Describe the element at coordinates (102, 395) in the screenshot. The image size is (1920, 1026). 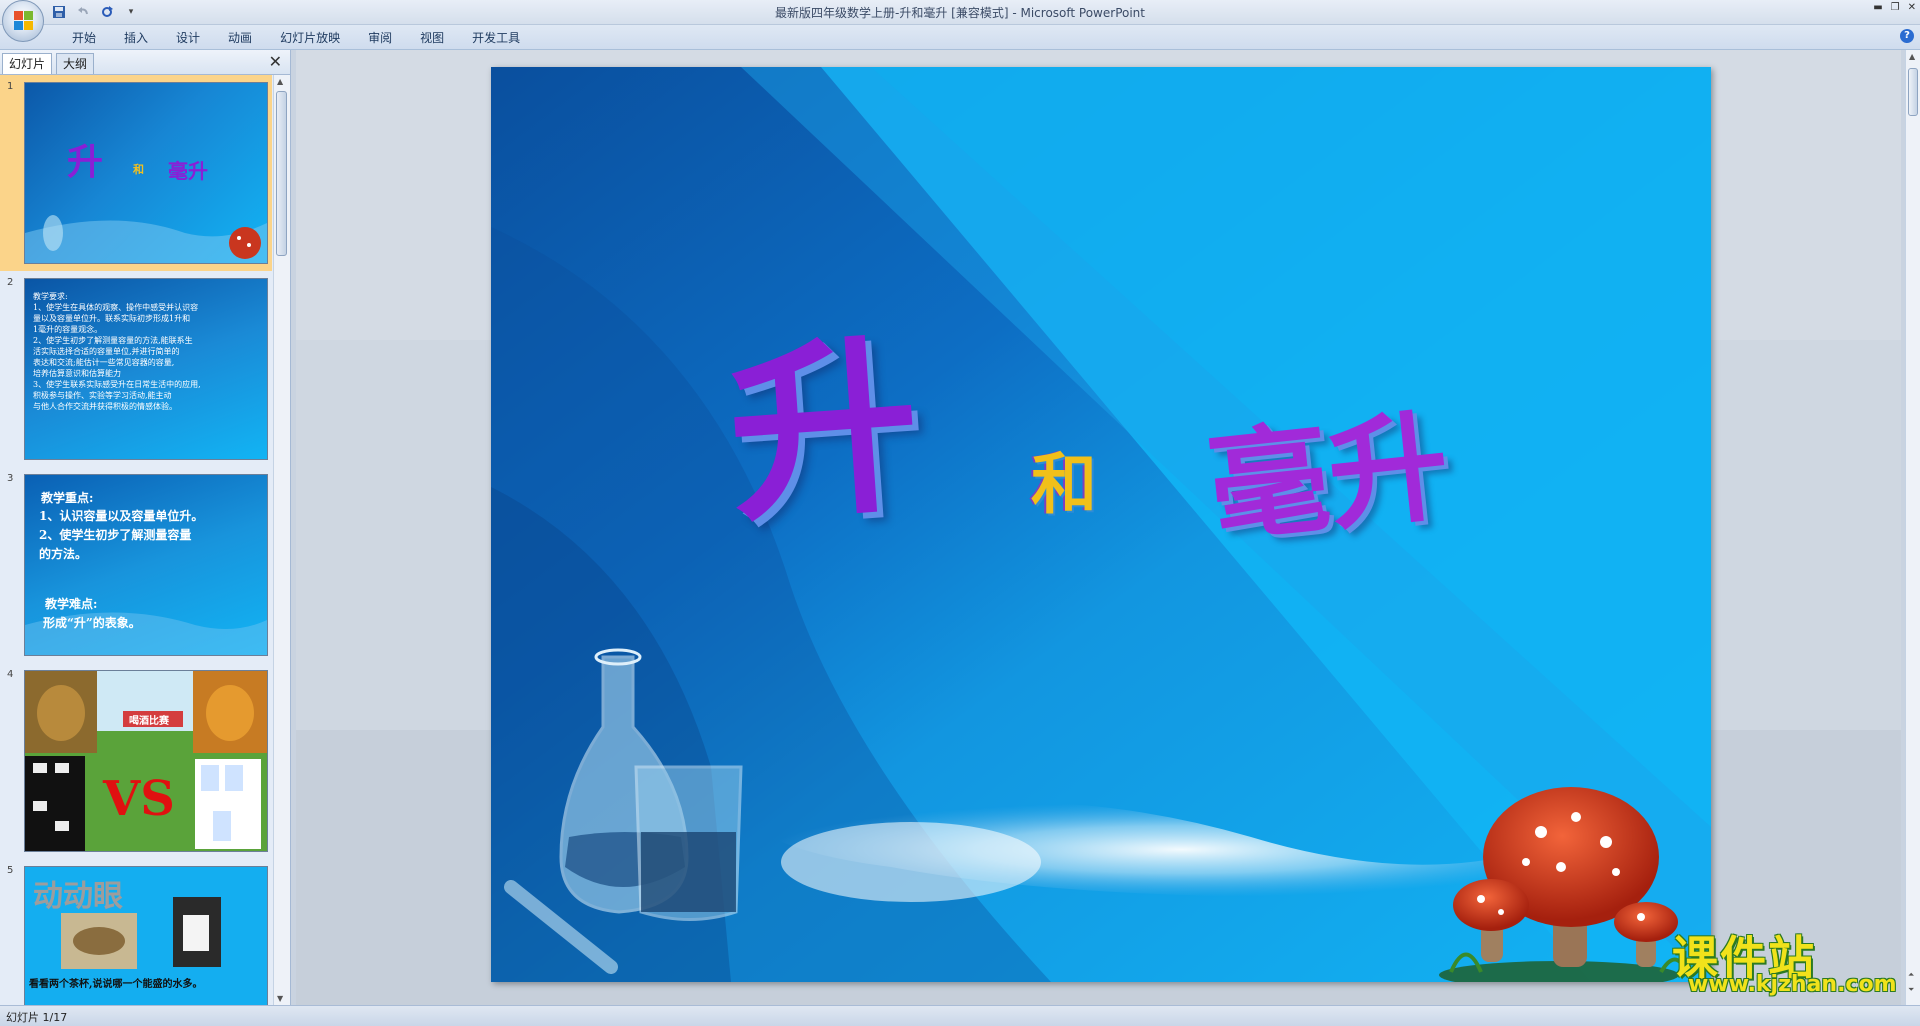
I see `thumb-text-line: 积极参与操作、实验等学习活动,能主动` at that location.